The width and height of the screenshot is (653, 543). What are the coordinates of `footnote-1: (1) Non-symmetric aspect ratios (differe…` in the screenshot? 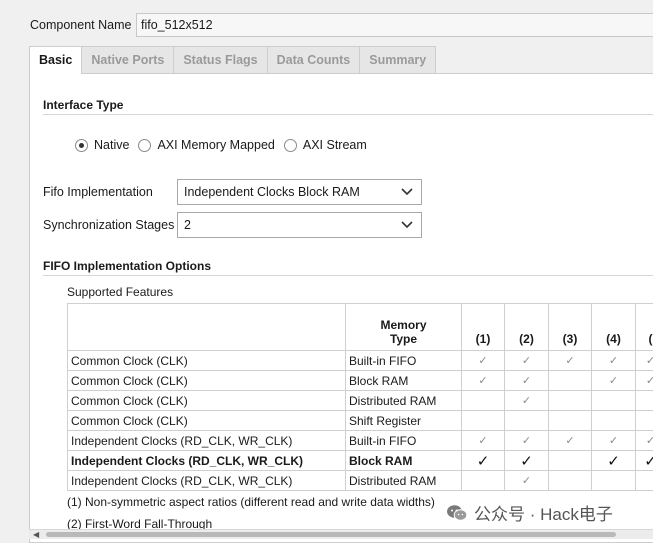 It's located at (251, 502).